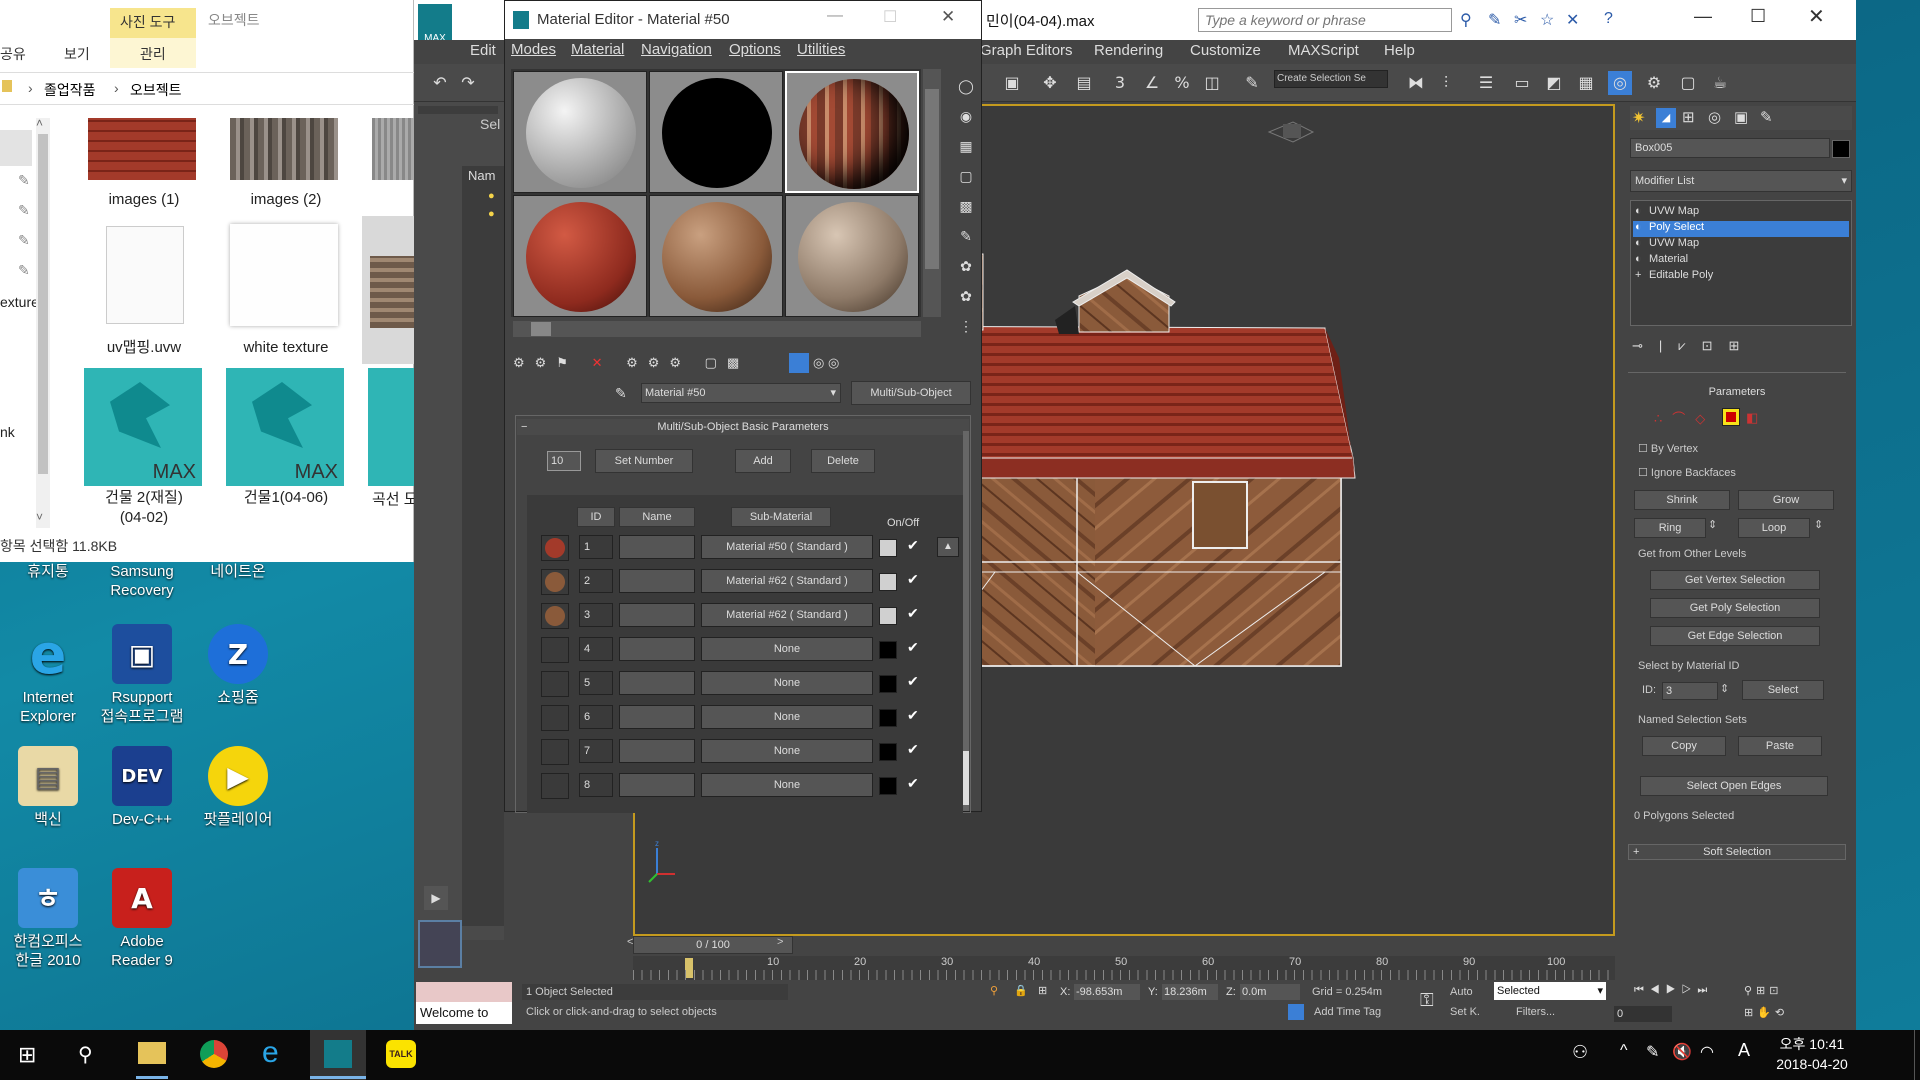  What do you see at coordinates (852, 132) in the screenshot?
I see `sample-slot-active` at bounding box center [852, 132].